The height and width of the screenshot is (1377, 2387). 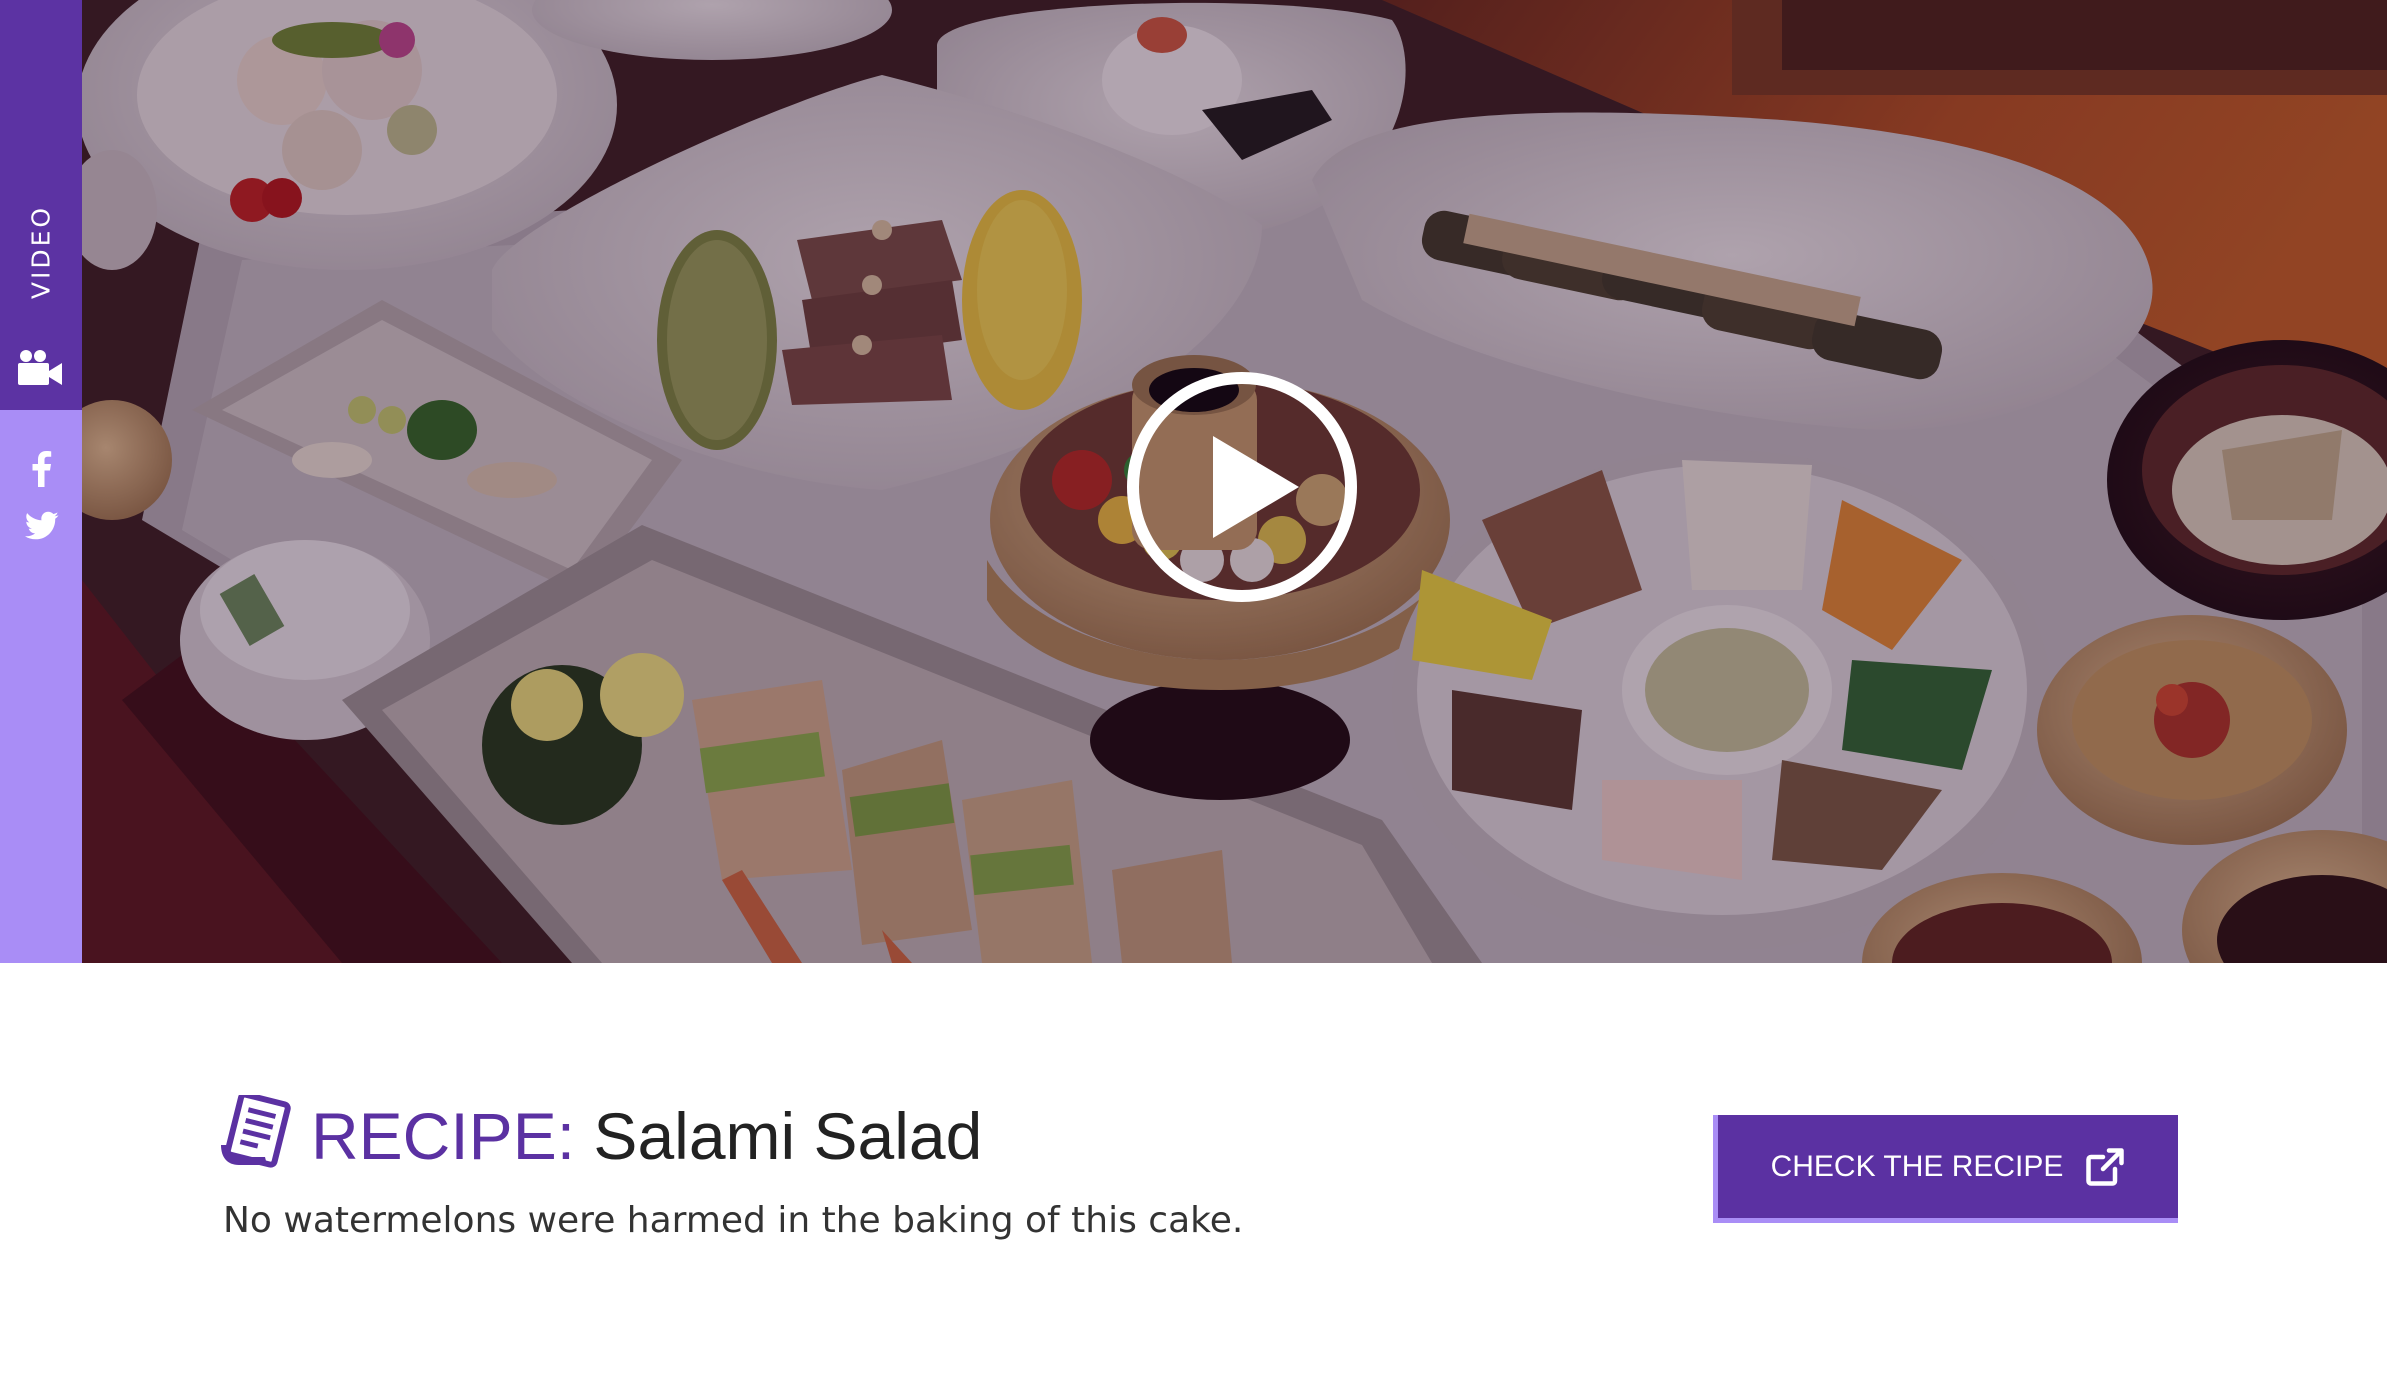 I want to click on play-icon, so click(x=1242, y=487).